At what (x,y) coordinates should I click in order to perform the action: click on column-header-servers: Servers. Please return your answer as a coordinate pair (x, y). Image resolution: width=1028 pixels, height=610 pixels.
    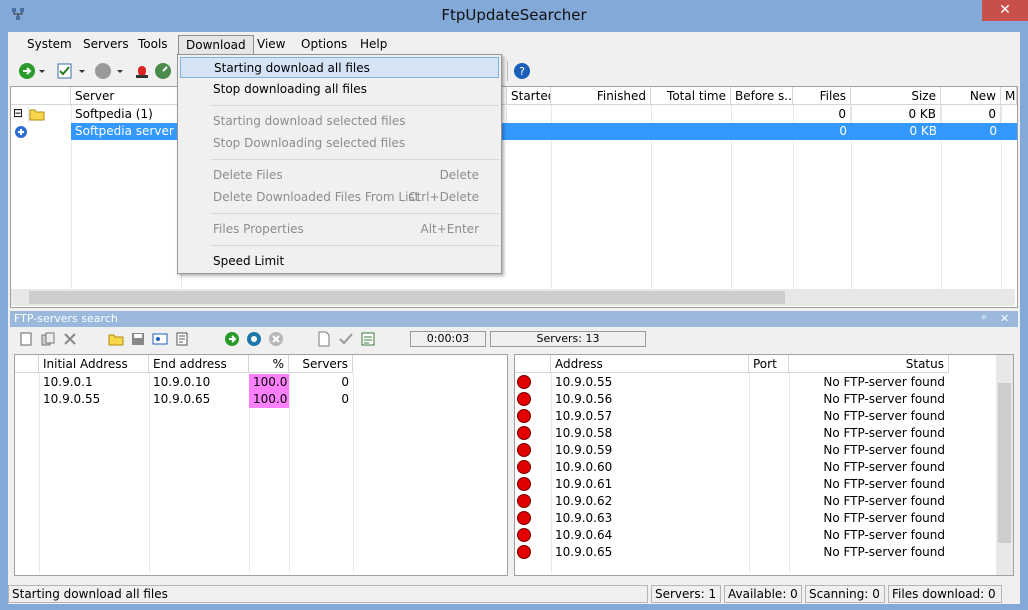
    Looking at the image, I should click on (321, 364).